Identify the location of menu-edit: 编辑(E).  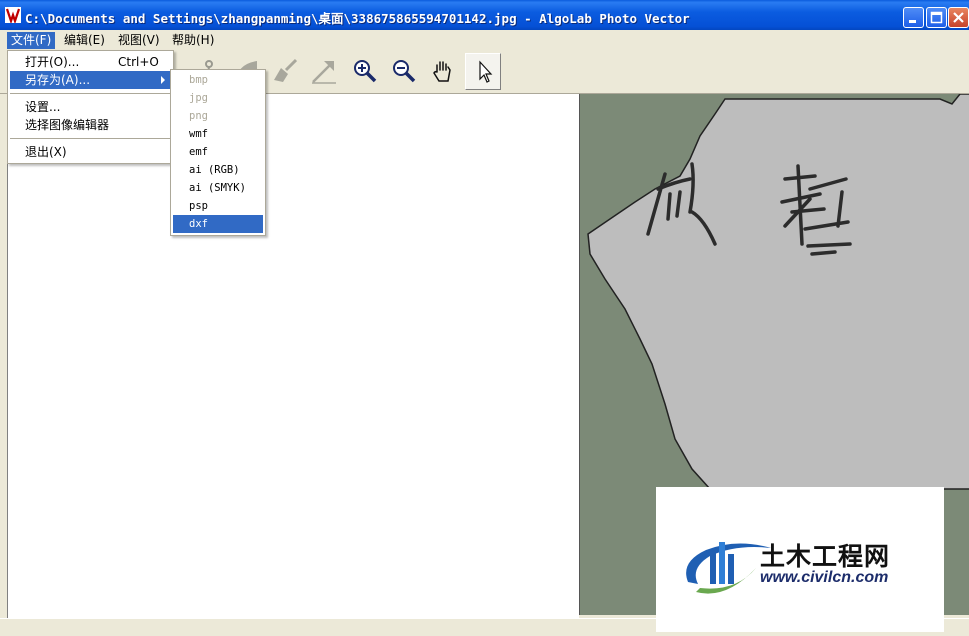
(84, 40).